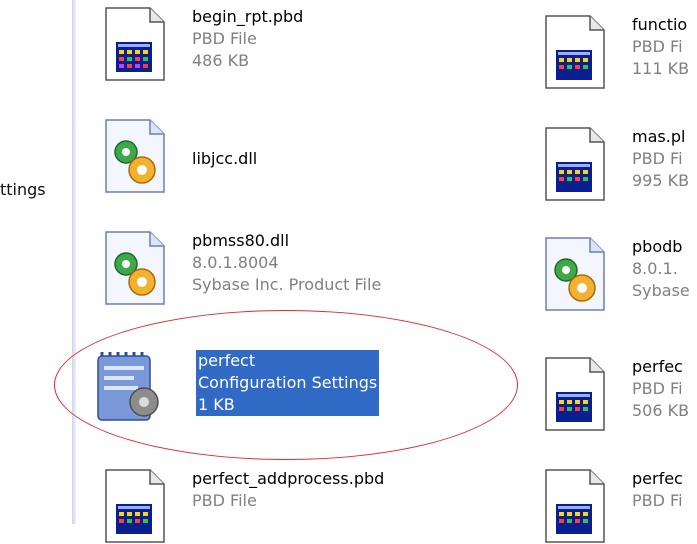  I want to click on file-size: 111 KB, so click(661, 68).